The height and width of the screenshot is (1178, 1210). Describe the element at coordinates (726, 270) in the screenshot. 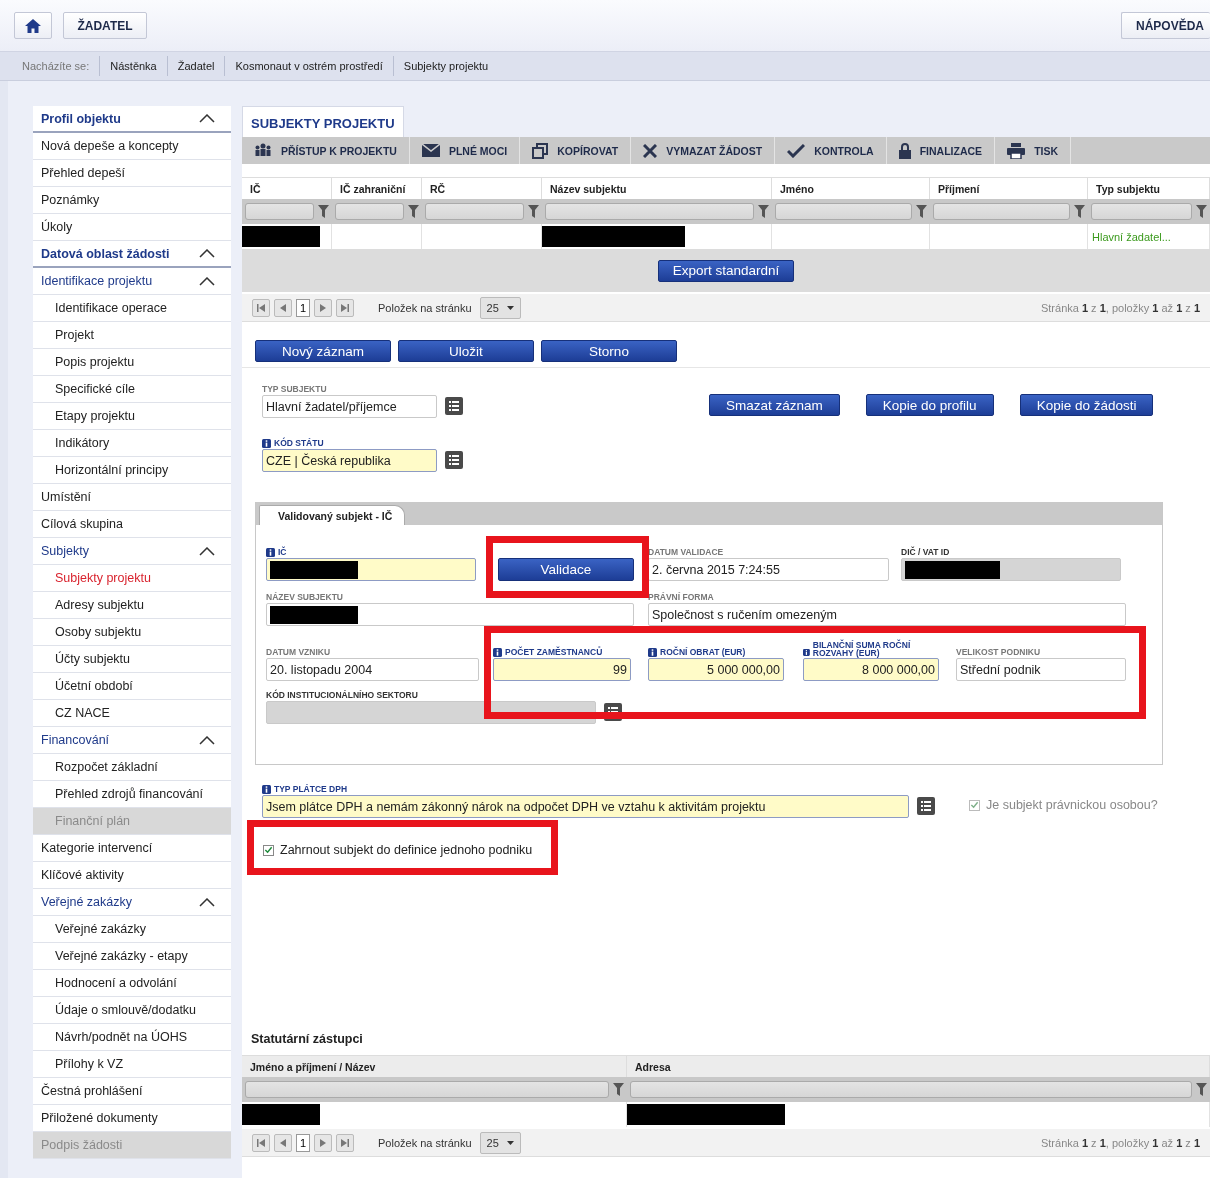

I see `export-button: Export standardní` at that location.